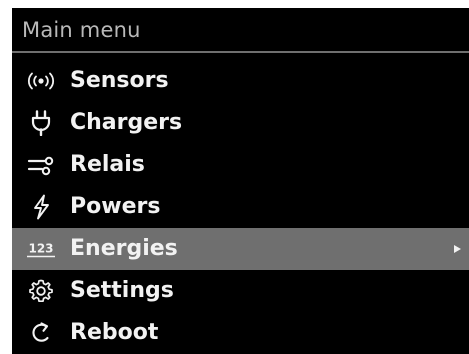 This screenshot has width=469, height=354. I want to click on submenu-arrow-icon, so click(457, 249).